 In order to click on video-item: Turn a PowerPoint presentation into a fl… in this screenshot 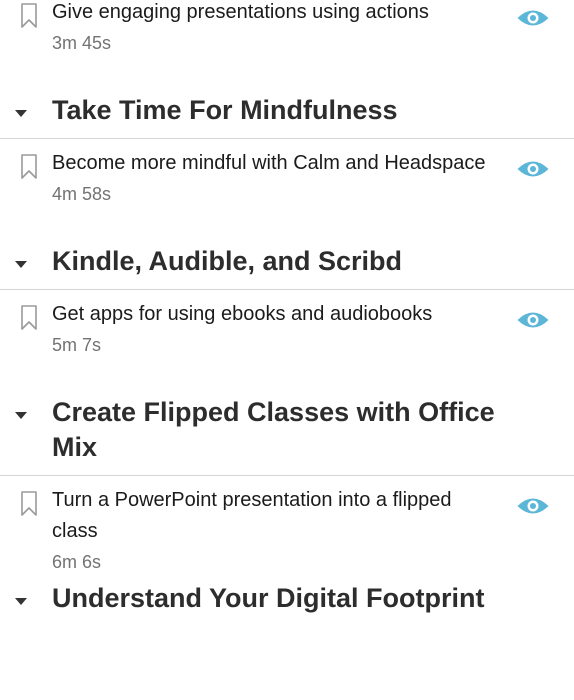, I will do `click(287, 533)`.